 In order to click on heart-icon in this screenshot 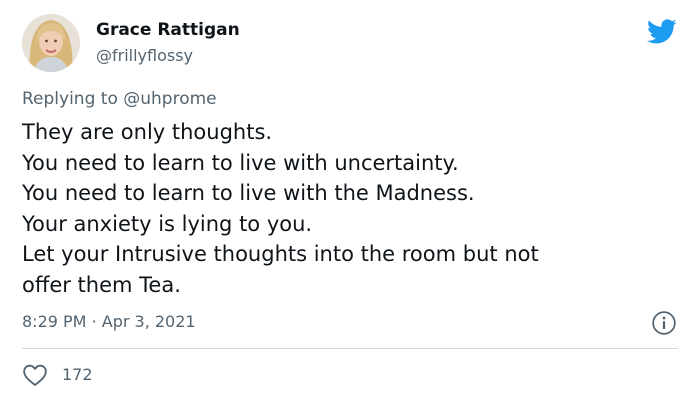, I will do `click(35, 375)`.